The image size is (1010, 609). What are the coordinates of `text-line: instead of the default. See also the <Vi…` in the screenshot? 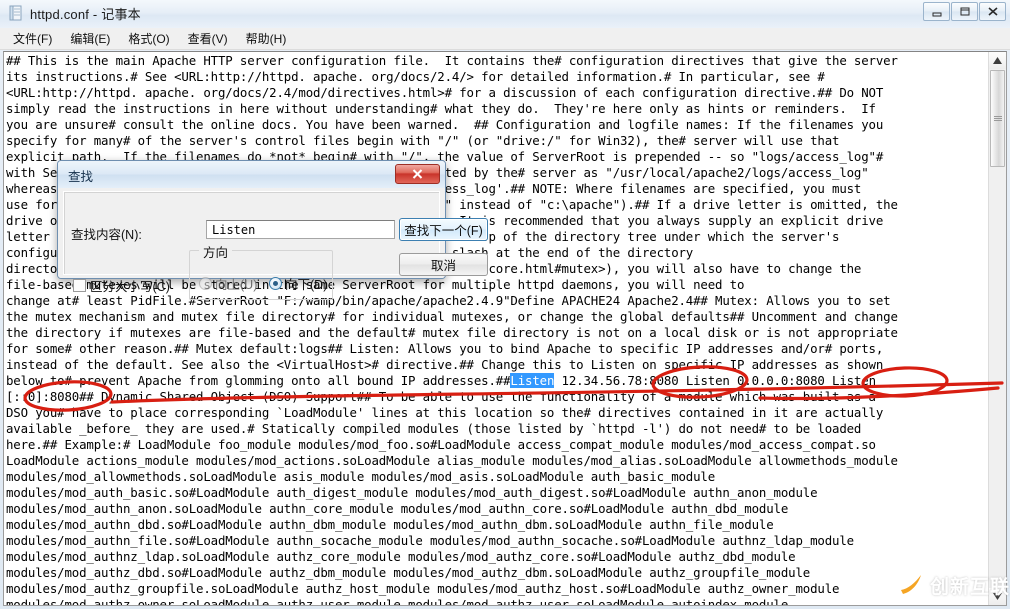 It's located at (445, 364).